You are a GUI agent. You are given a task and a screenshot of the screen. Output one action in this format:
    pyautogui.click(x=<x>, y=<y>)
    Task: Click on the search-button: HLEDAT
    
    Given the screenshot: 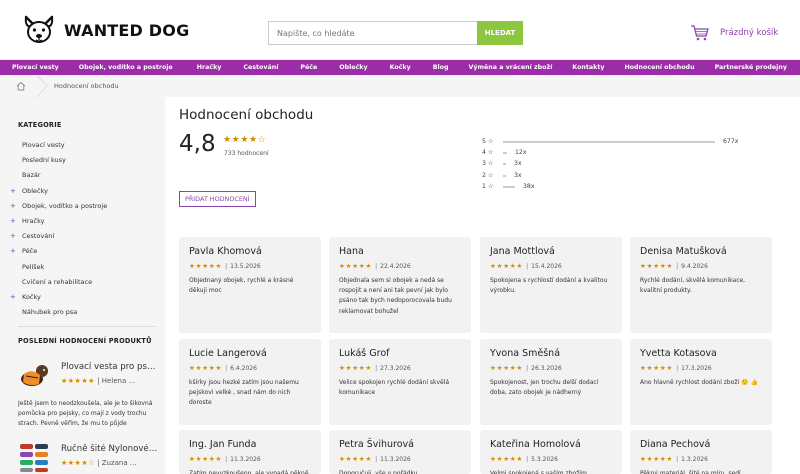 What is the action you would take?
    pyautogui.click(x=500, y=33)
    